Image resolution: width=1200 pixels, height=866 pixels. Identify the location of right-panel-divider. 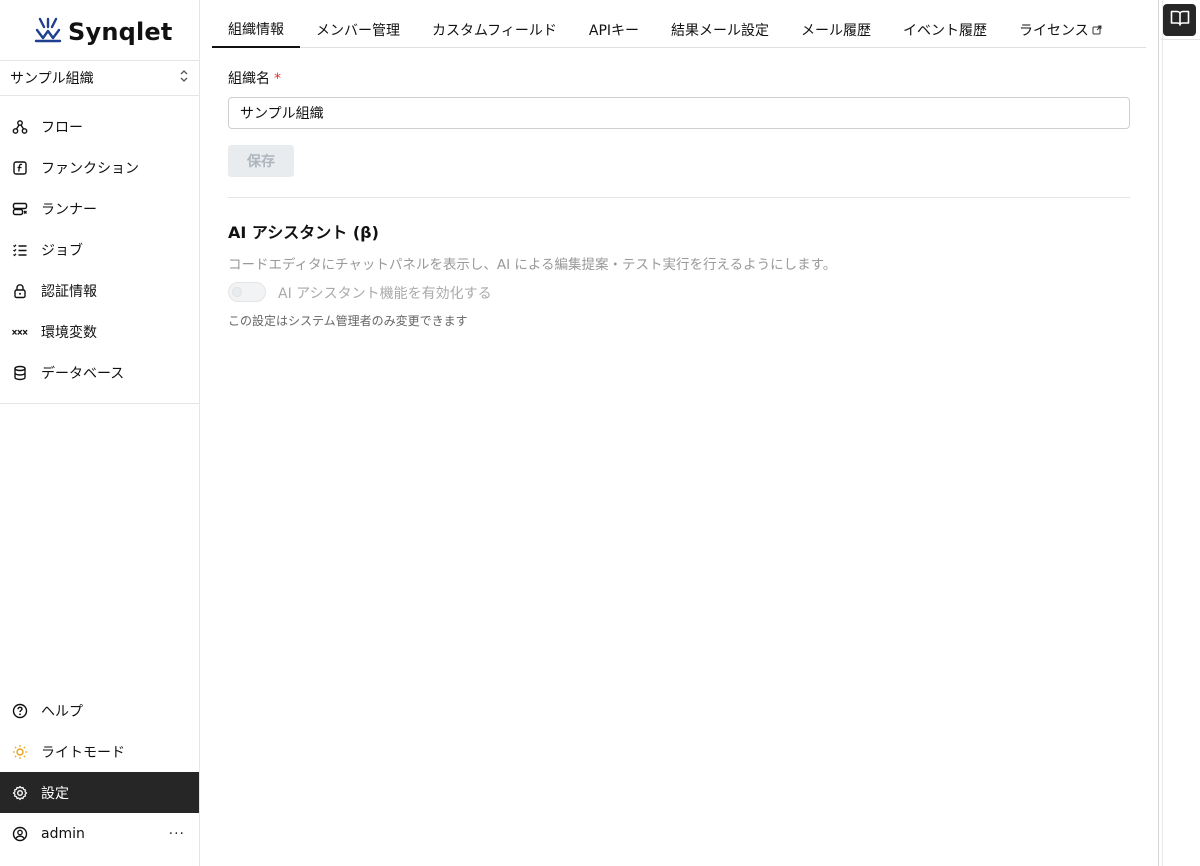
(1180, 39).